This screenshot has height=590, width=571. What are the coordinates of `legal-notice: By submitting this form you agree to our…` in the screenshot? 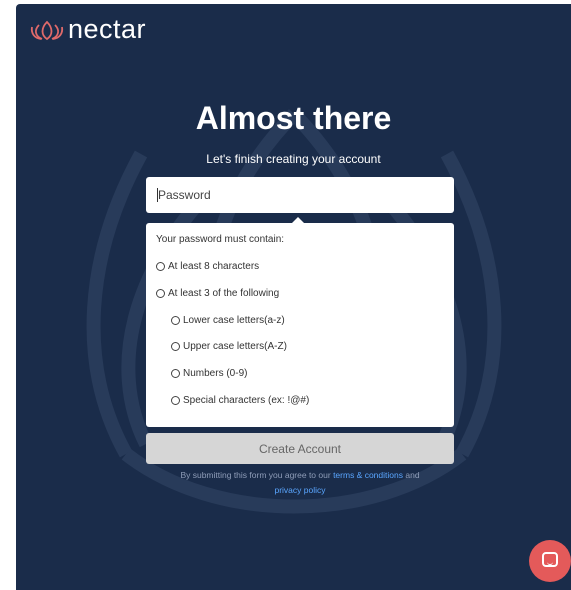 It's located at (300, 483).